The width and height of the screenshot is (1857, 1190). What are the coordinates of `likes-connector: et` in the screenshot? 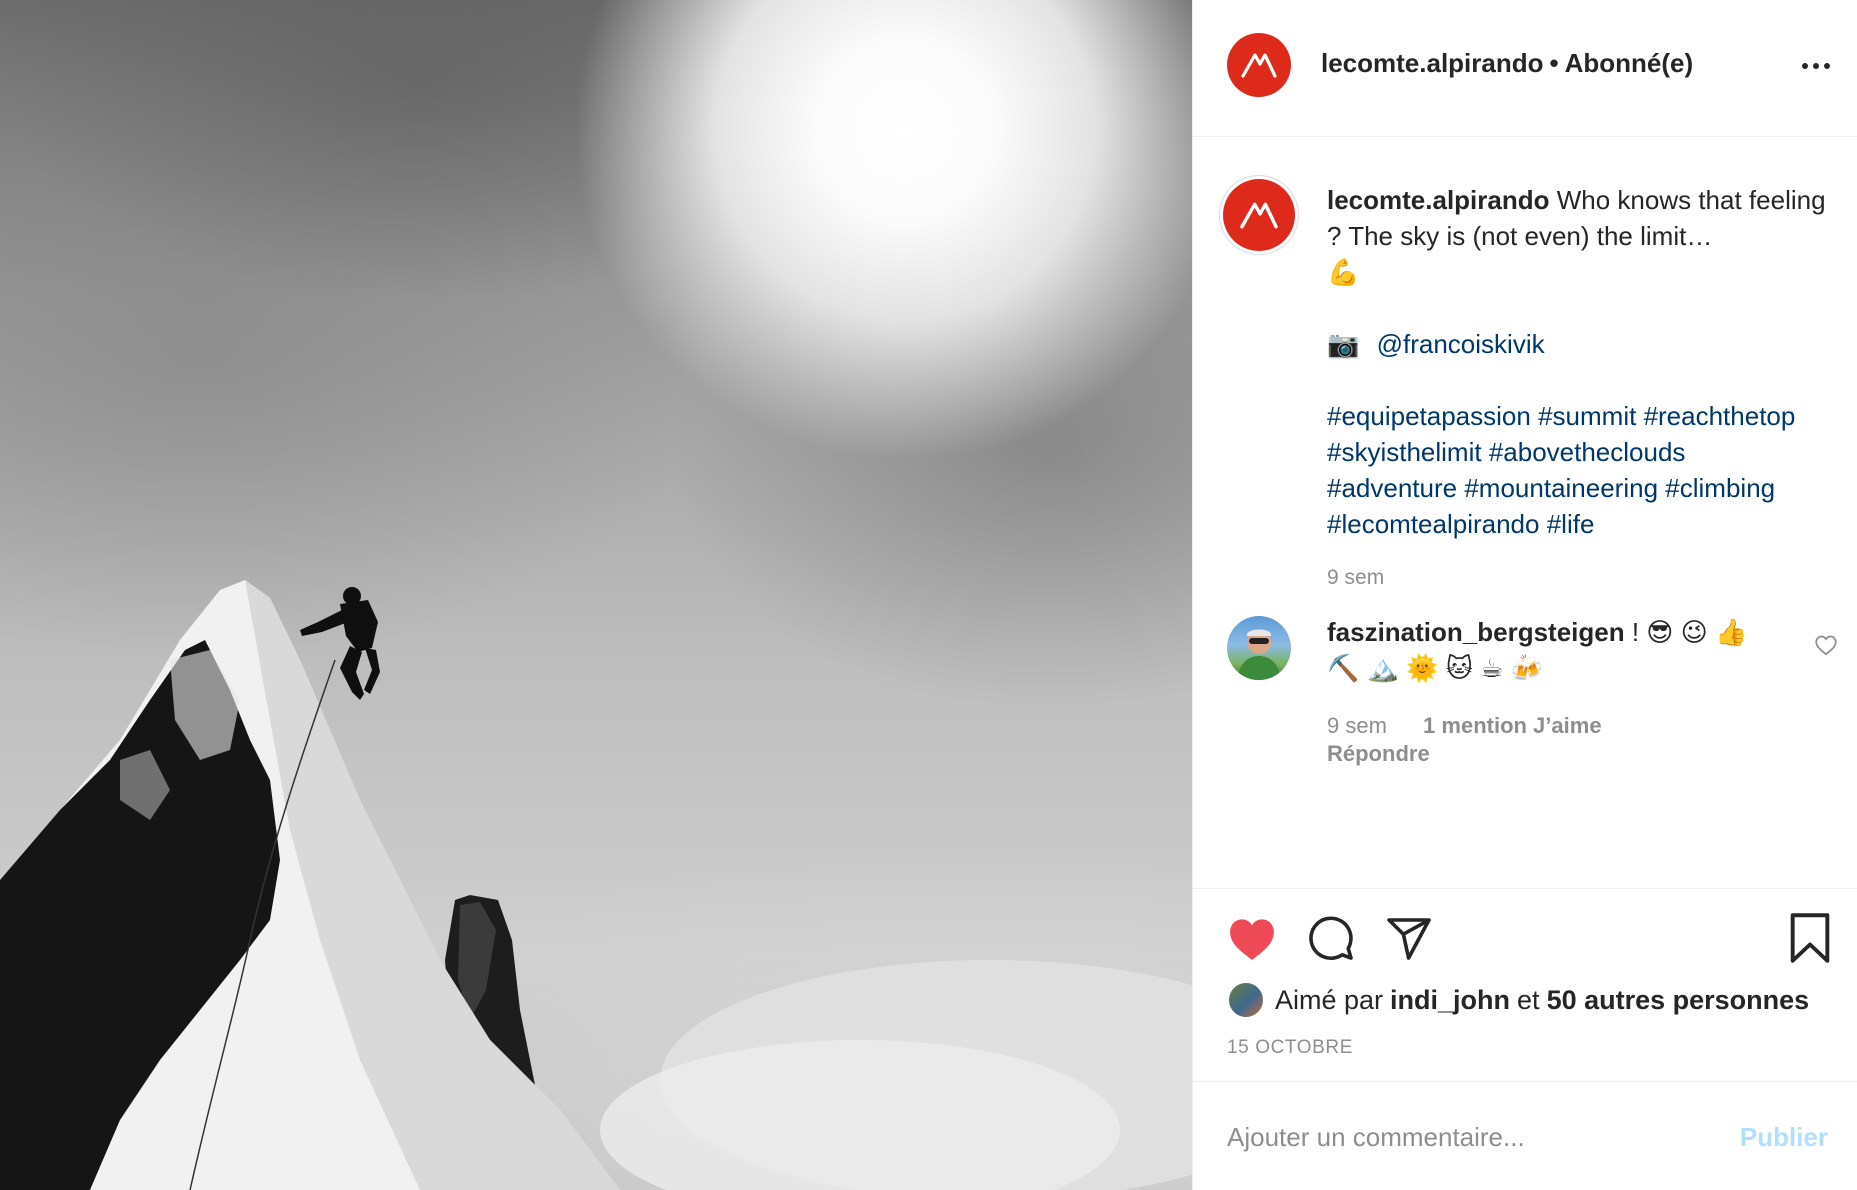 It's located at (1528, 999).